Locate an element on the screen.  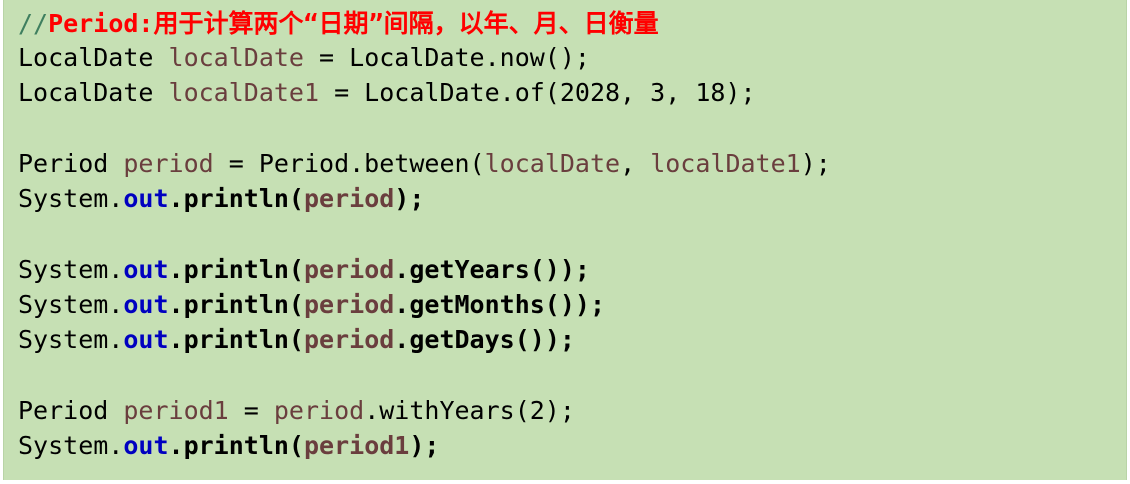
argument-localdate: localDate is located at coordinates (552, 163).